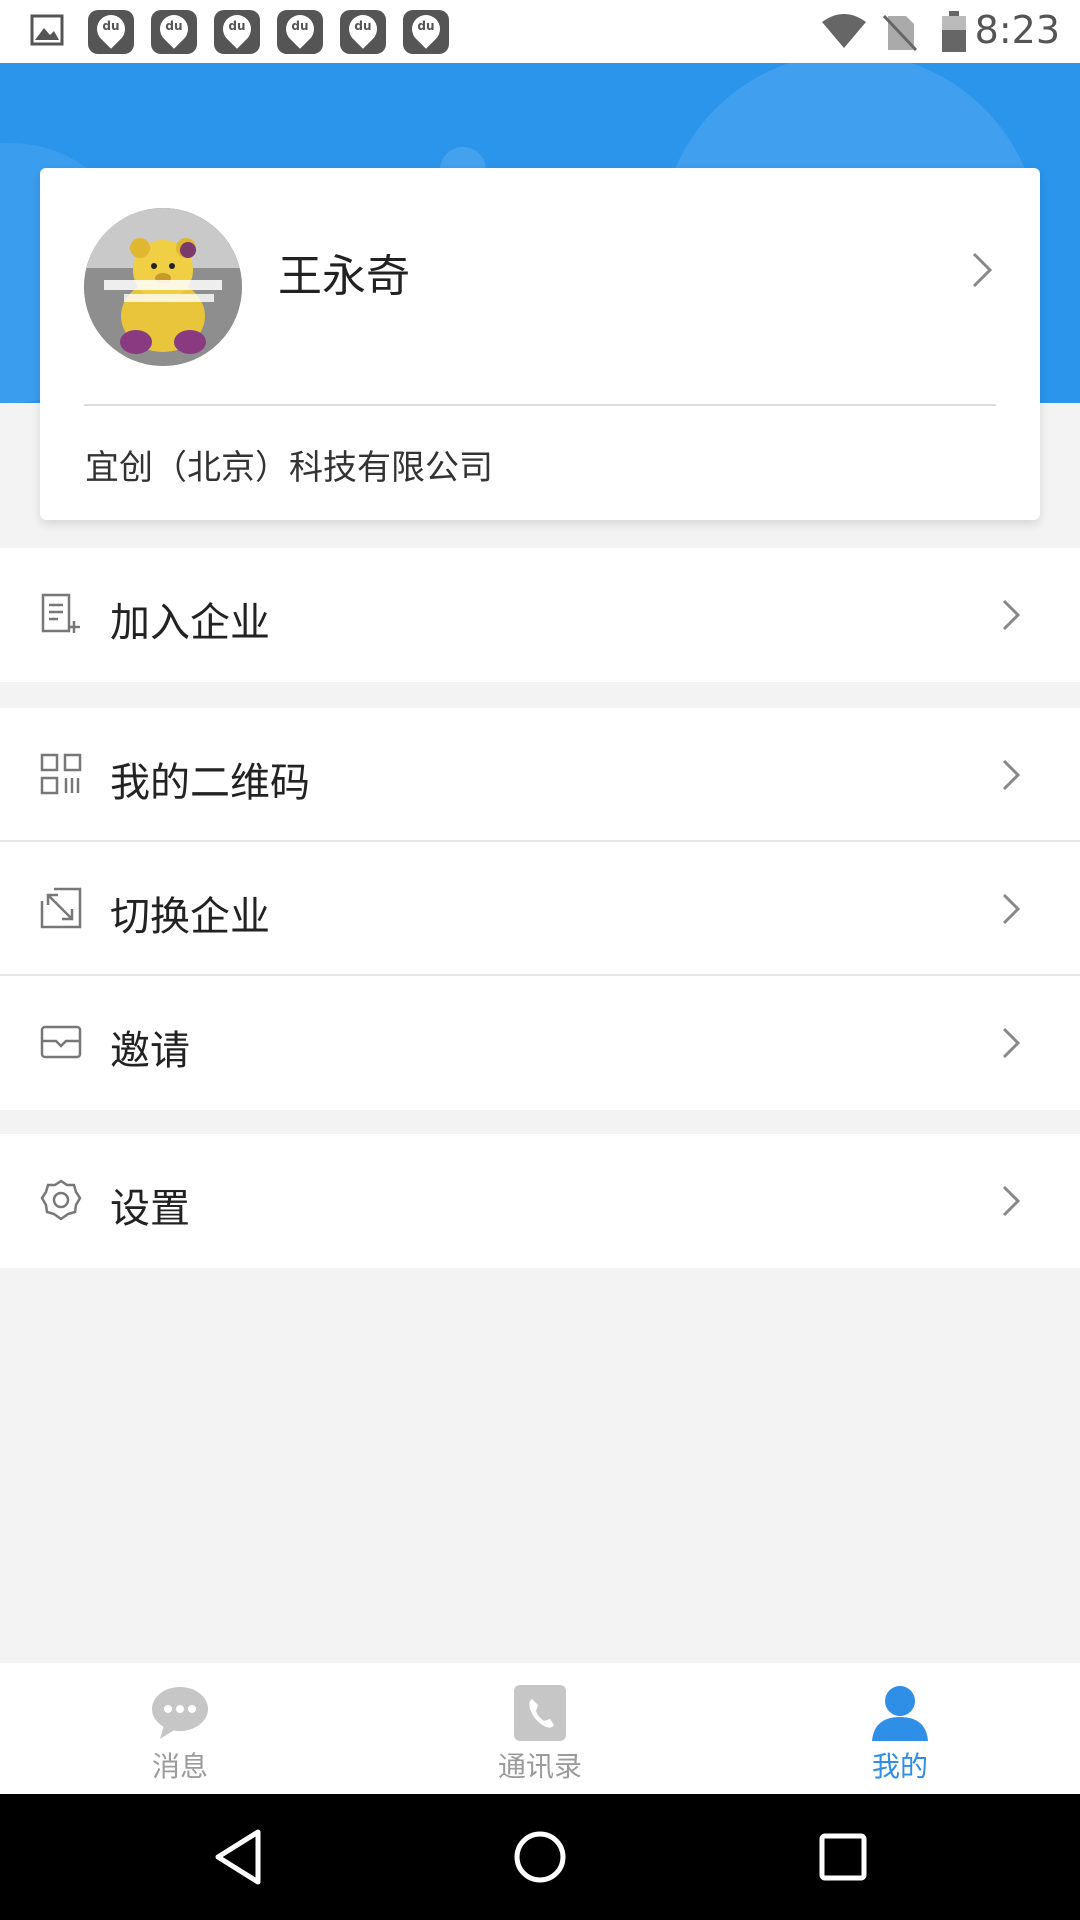 The image size is (1080, 1920). I want to click on bottom-tab-bar: 消息 通讯录 我的, so click(540, 1728).